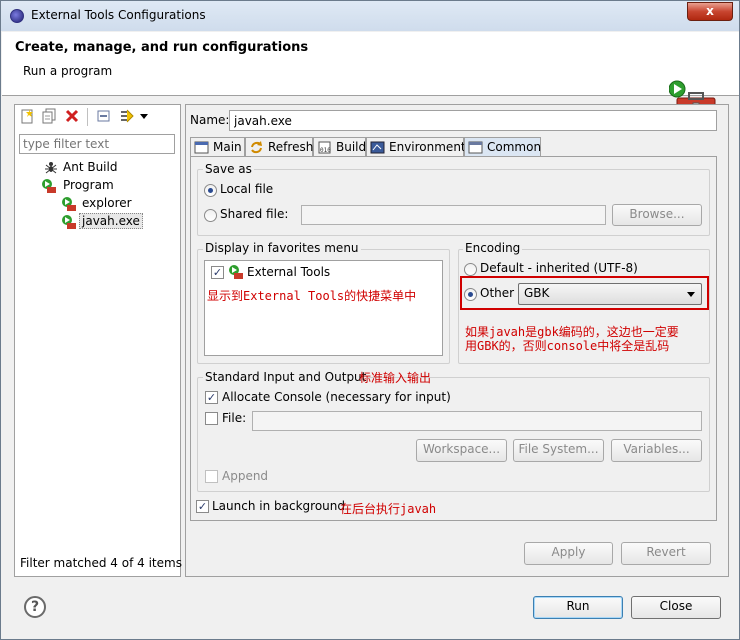 The image size is (740, 640). What do you see at coordinates (453, 215) in the screenshot?
I see `shared-file-input` at bounding box center [453, 215].